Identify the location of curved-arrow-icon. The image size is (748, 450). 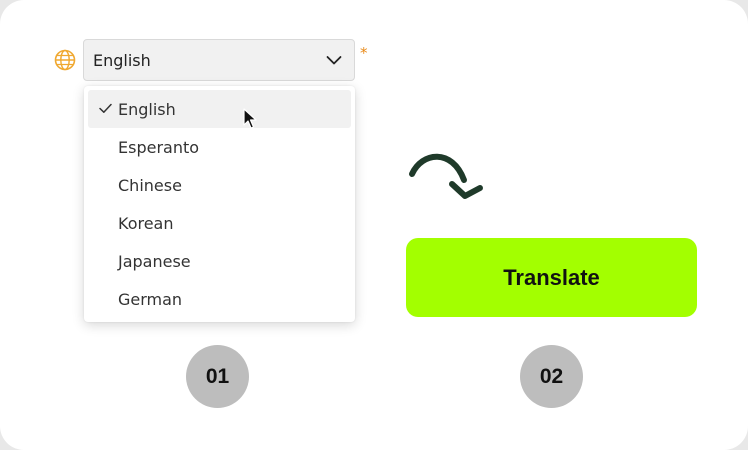
(446, 176).